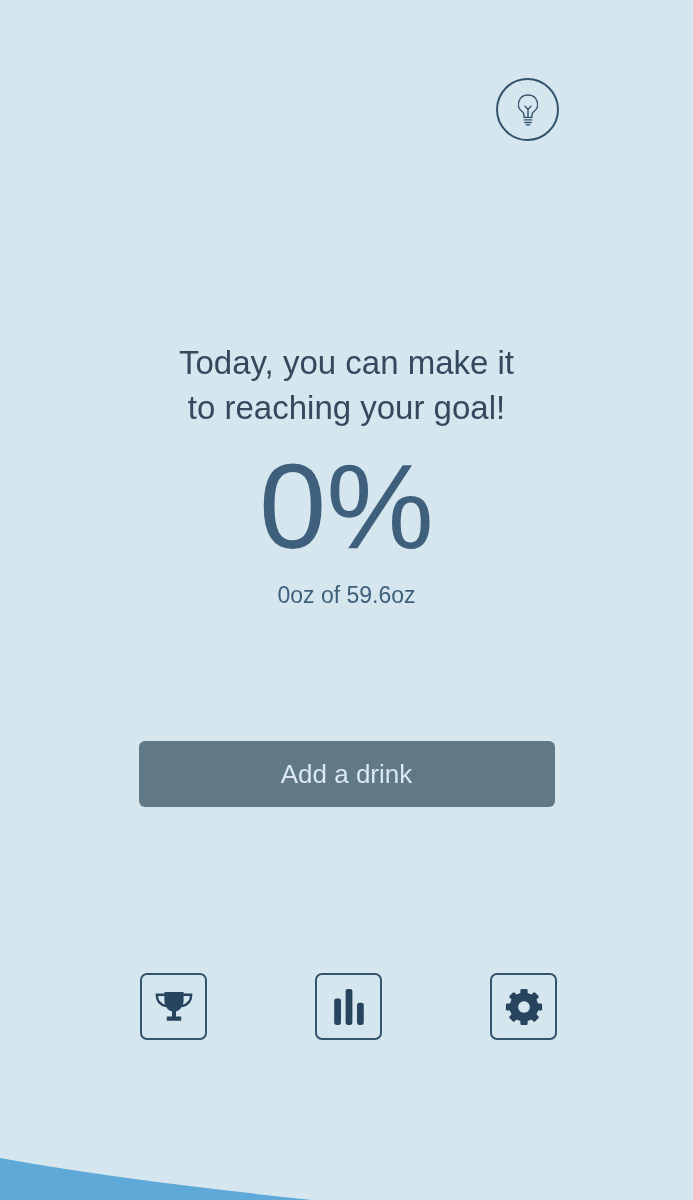 The width and height of the screenshot is (693, 1200). I want to click on trophy-button, so click(173, 1006).